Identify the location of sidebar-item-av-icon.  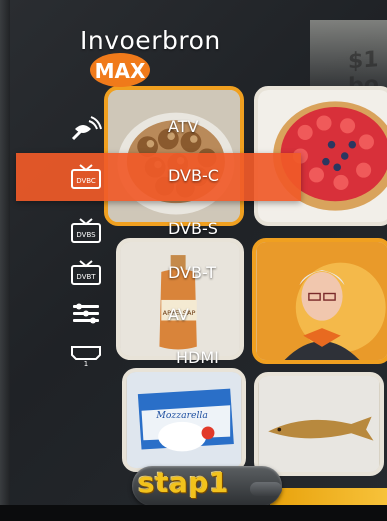
(86, 313).